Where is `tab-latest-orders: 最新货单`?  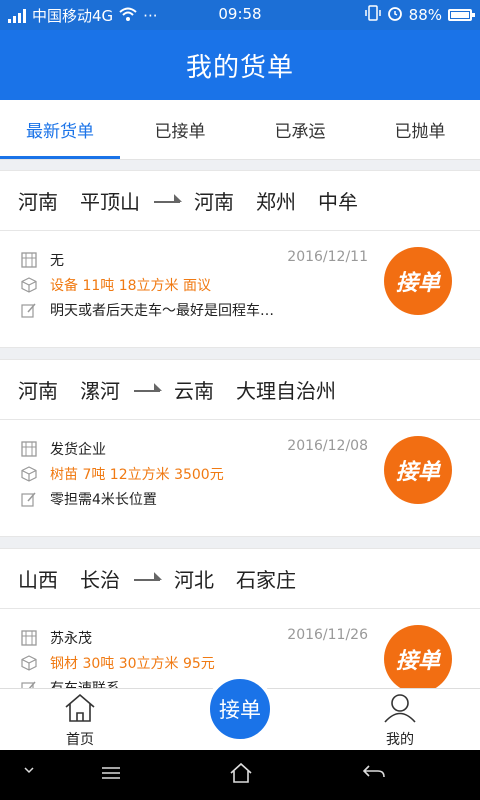
tab-latest-orders: 最新货单 is located at coordinates (60, 129).